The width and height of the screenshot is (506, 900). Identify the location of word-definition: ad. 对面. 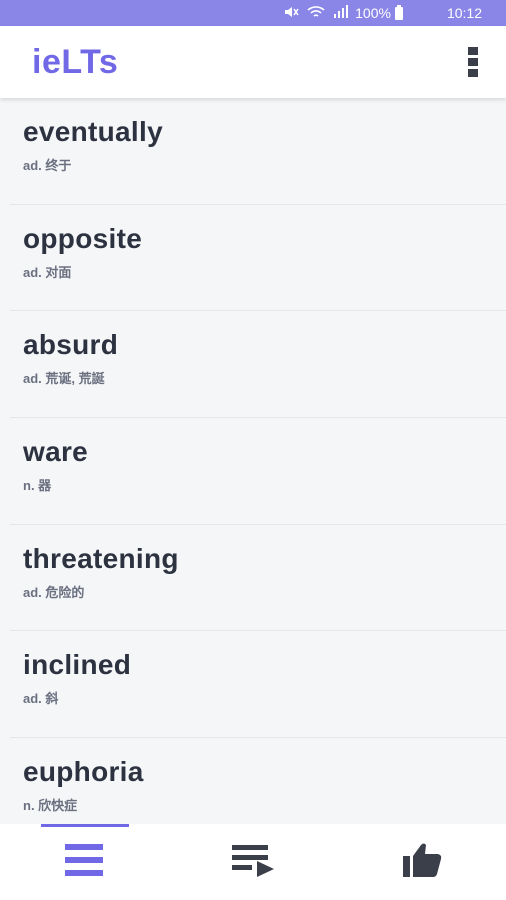
(47, 272).